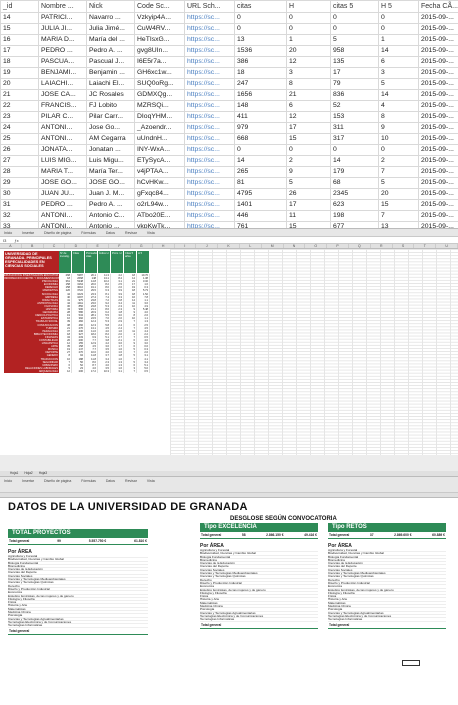 The width and height of the screenshot is (458, 705). I want to click on table-cell: 179, so click(354, 172).